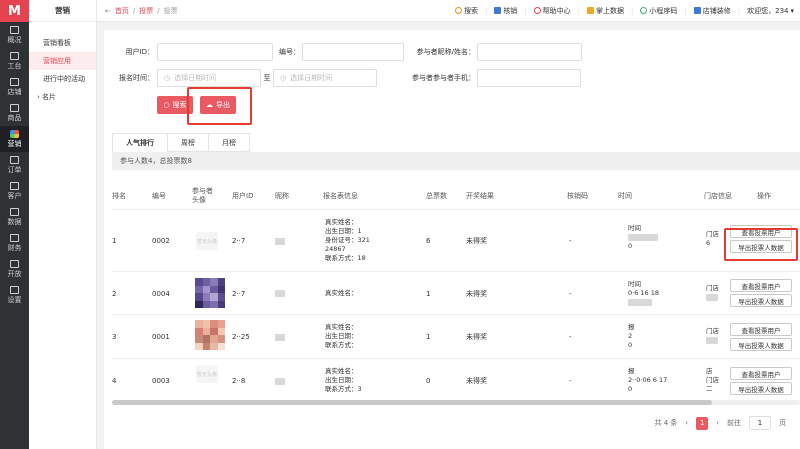  What do you see at coordinates (428, 381) in the screenshot?
I see `cell-votes: 0` at bounding box center [428, 381].